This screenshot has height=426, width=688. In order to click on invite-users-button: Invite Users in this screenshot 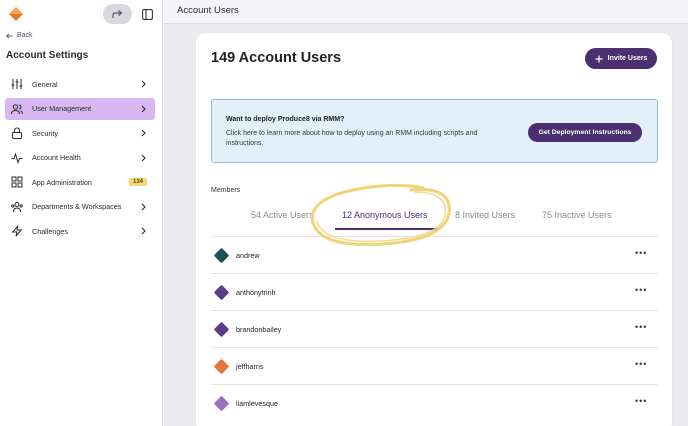, I will do `click(621, 58)`.